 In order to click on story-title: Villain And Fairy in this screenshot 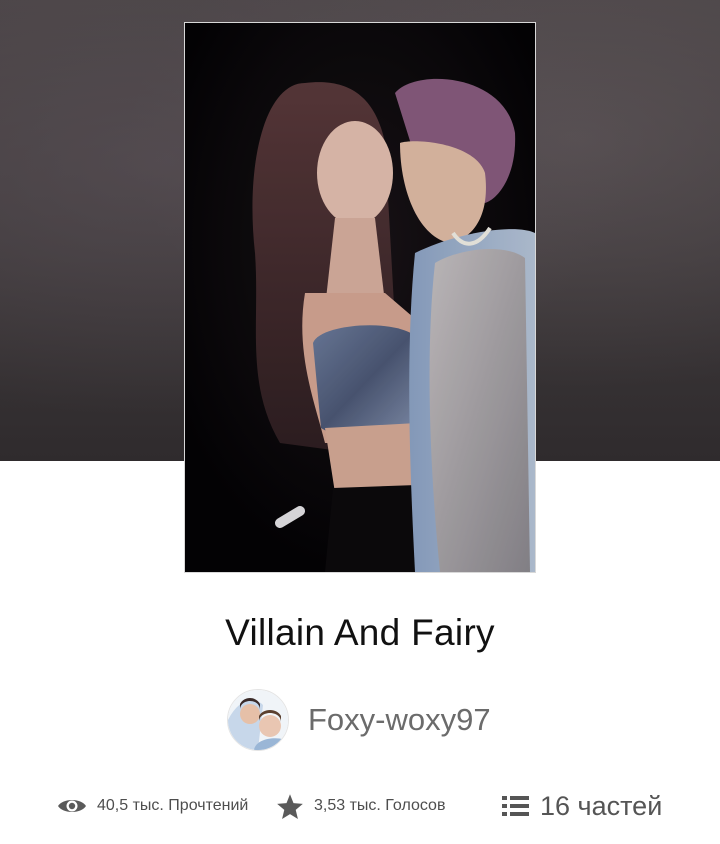, I will do `click(360, 632)`.